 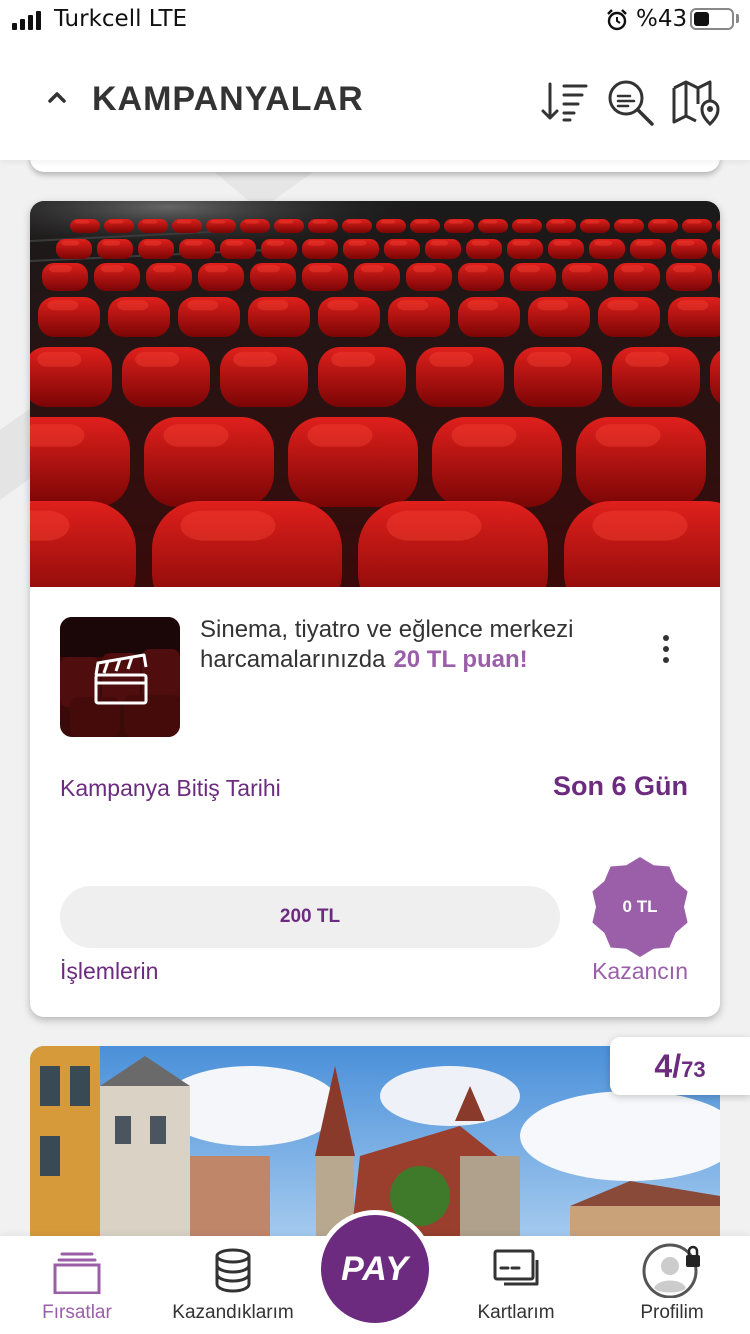 What do you see at coordinates (701, 19) in the screenshot?
I see `battery-fill` at bounding box center [701, 19].